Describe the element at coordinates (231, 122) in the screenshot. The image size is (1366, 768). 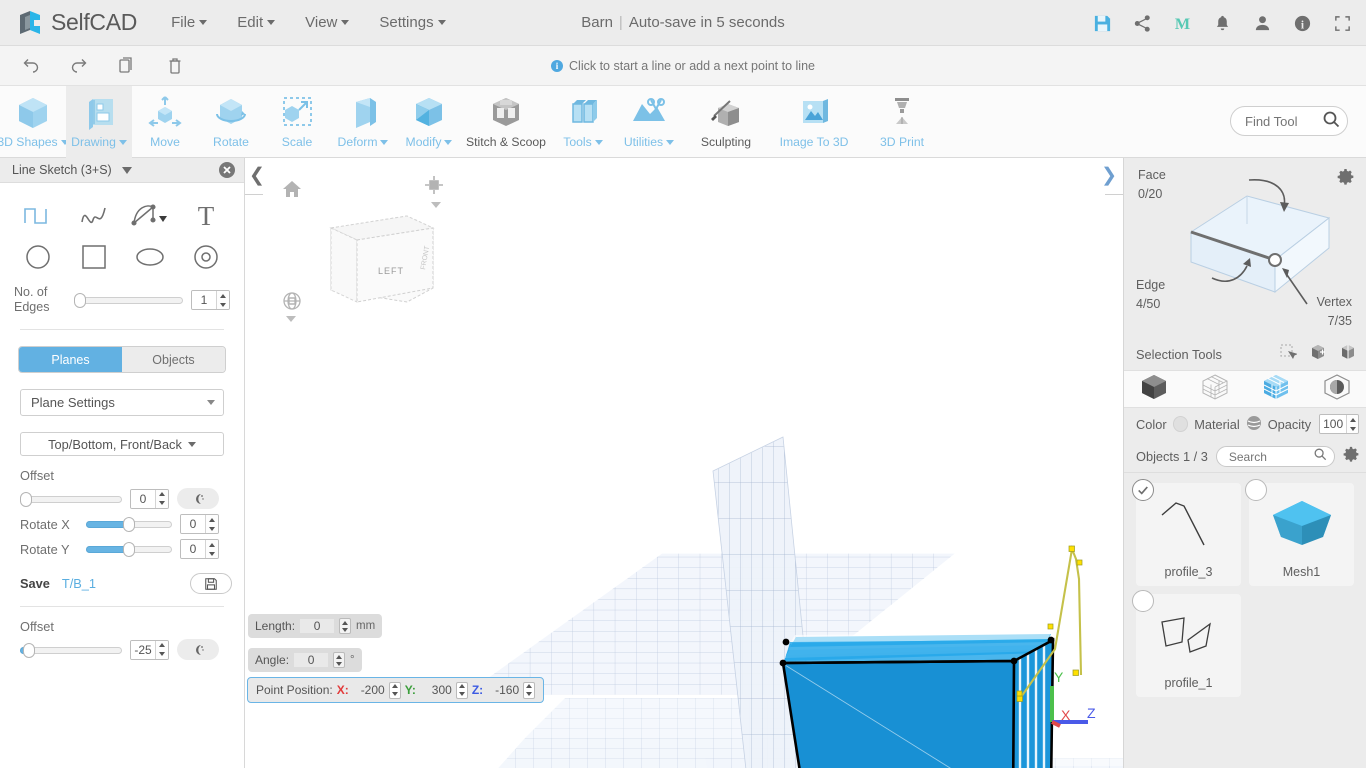
I see `tool-rotate: Rotate` at that location.